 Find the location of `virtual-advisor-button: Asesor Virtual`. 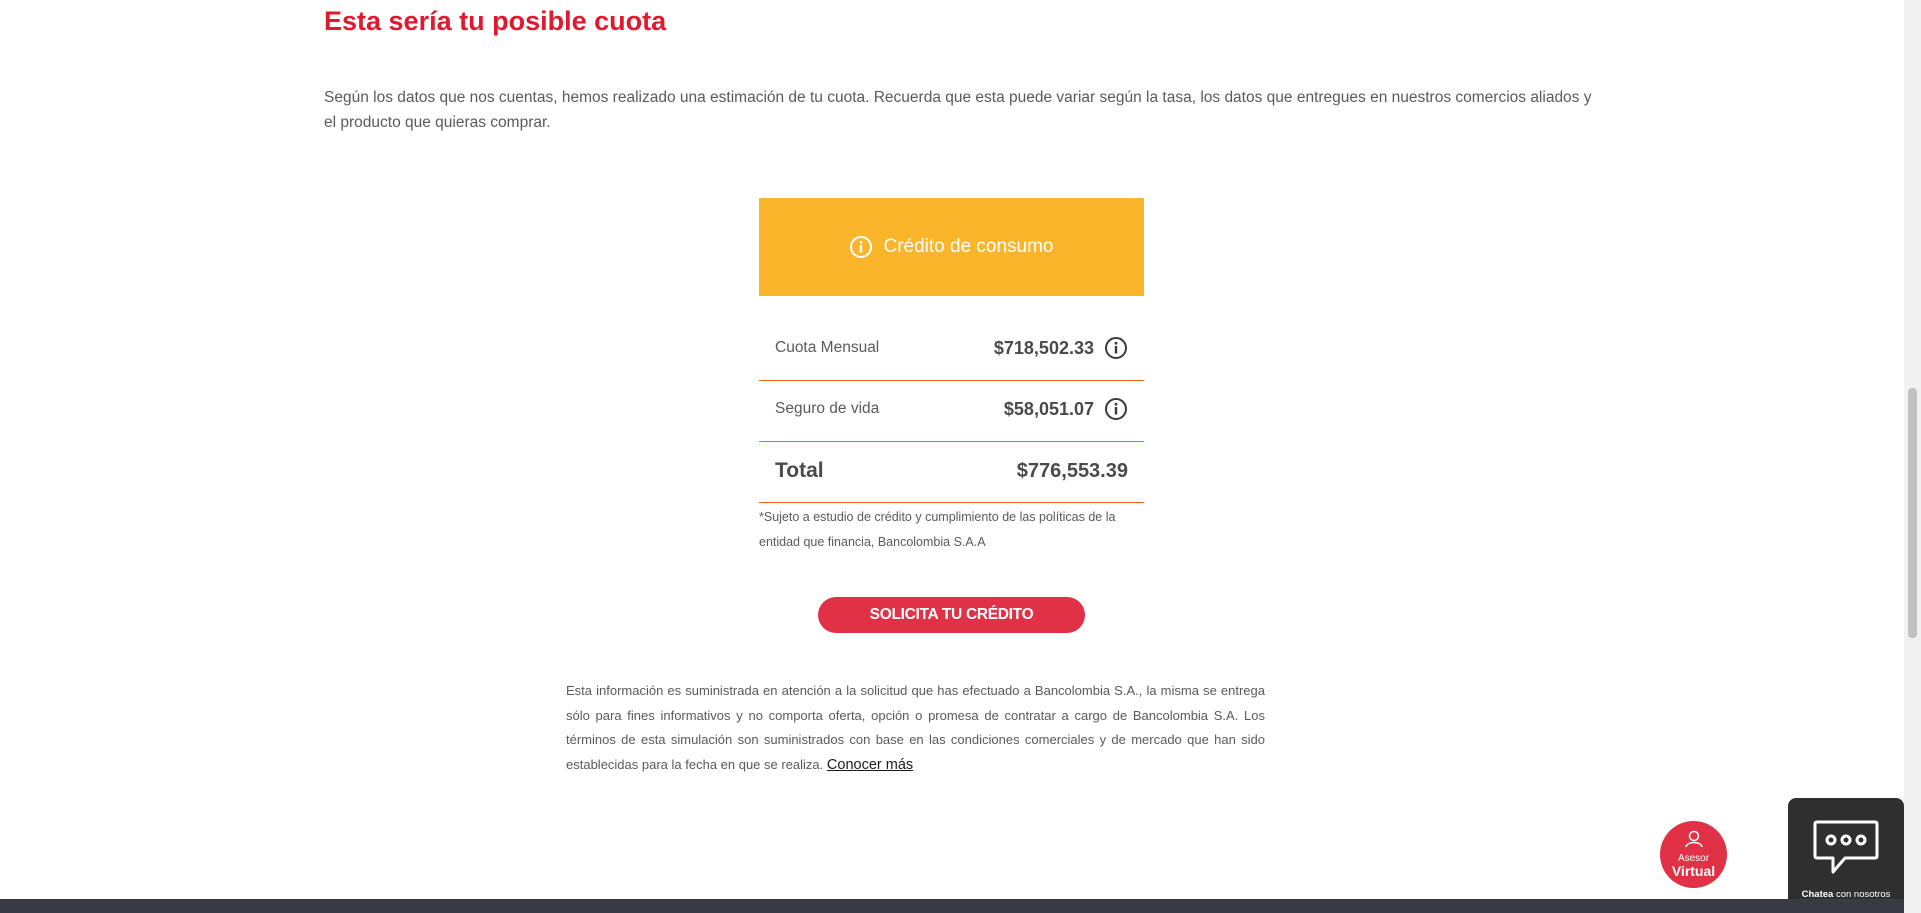

virtual-advisor-button: Asesor Virtual is located at coordinates (1693, 854).